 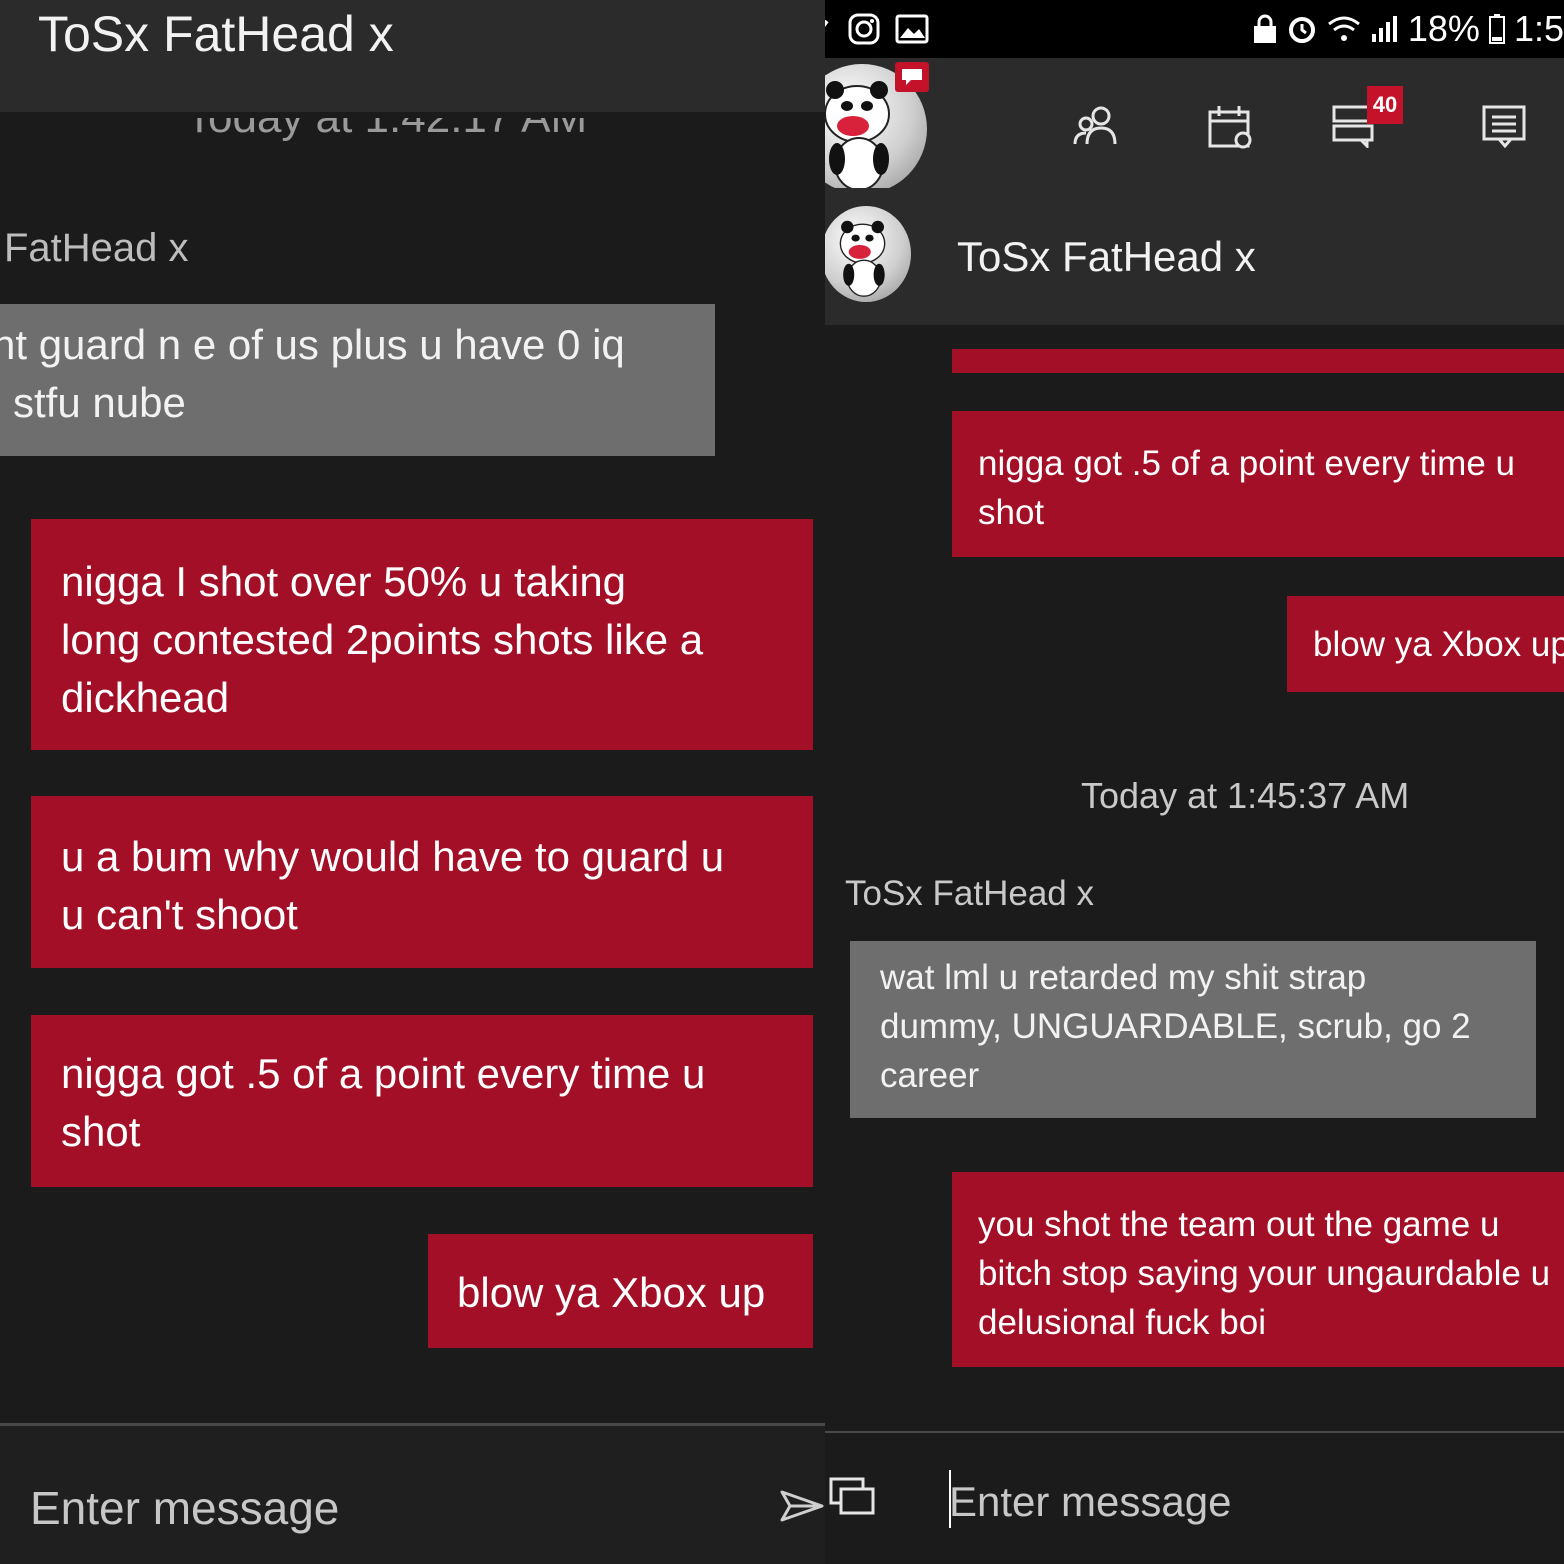 What do you see at coordinates (864, 29) in the screenshot?
I see `instagram-icon` at bounding box center [864, 29].